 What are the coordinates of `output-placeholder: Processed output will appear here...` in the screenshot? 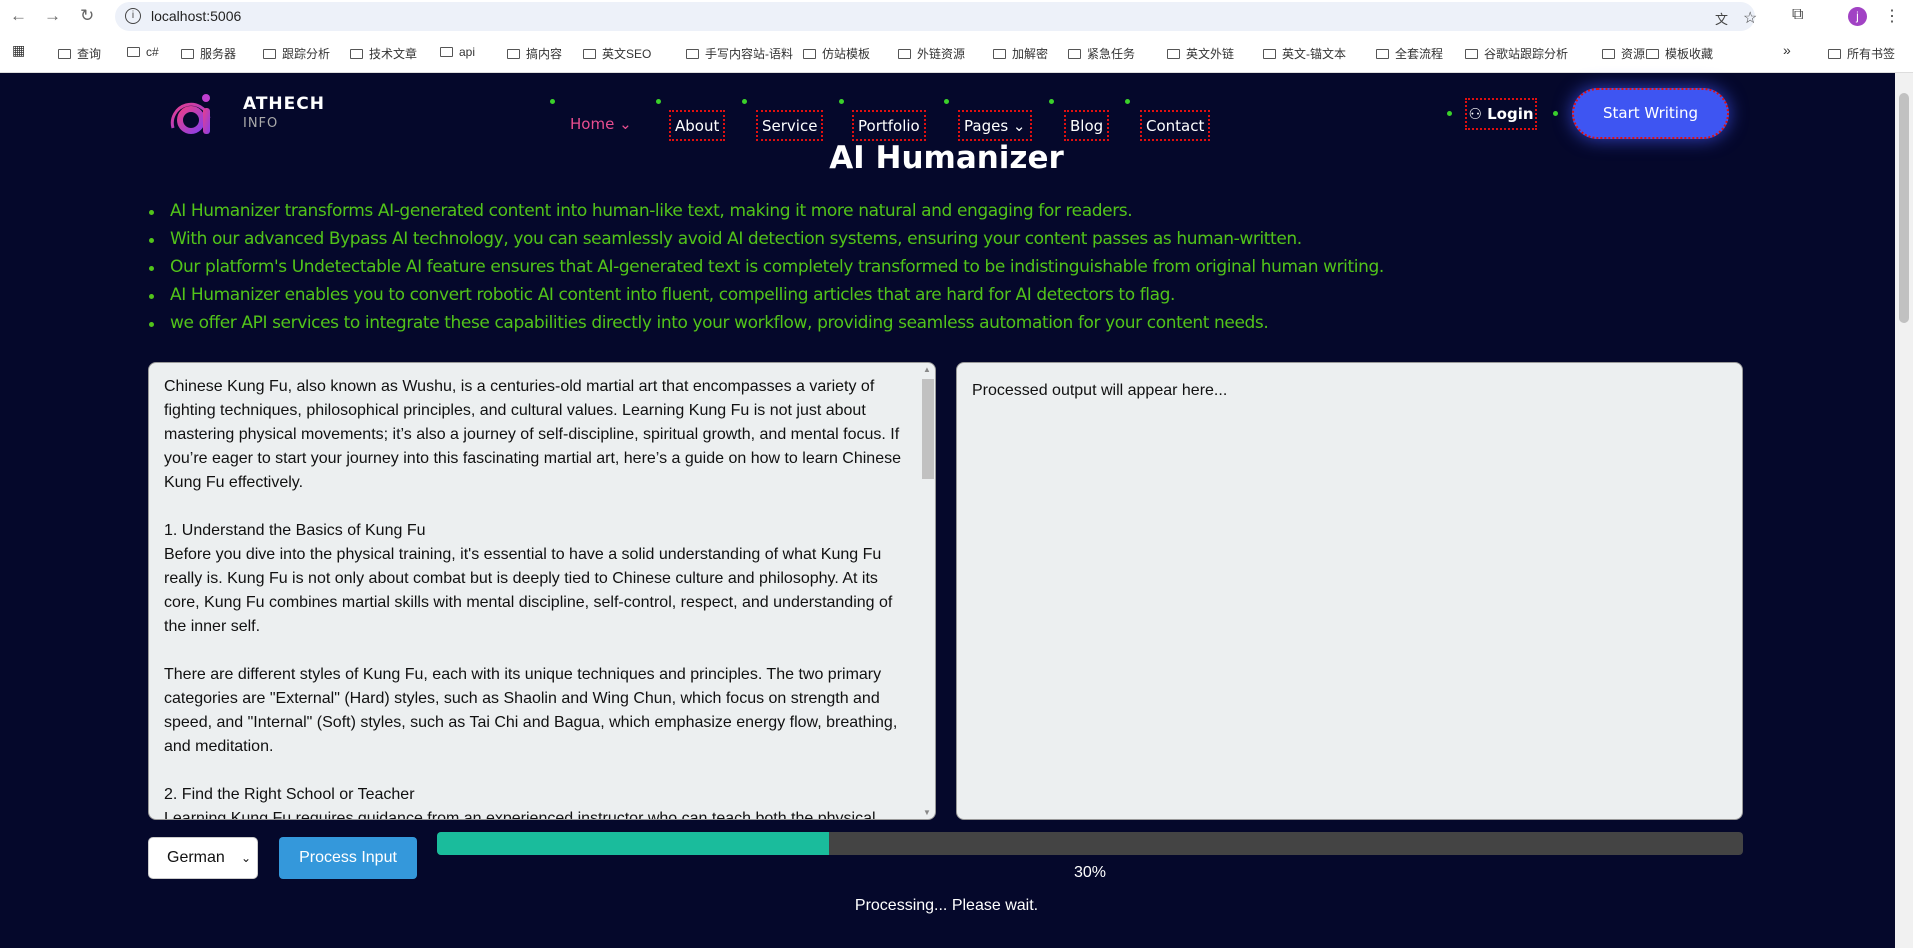 It's located at (1100, 390).